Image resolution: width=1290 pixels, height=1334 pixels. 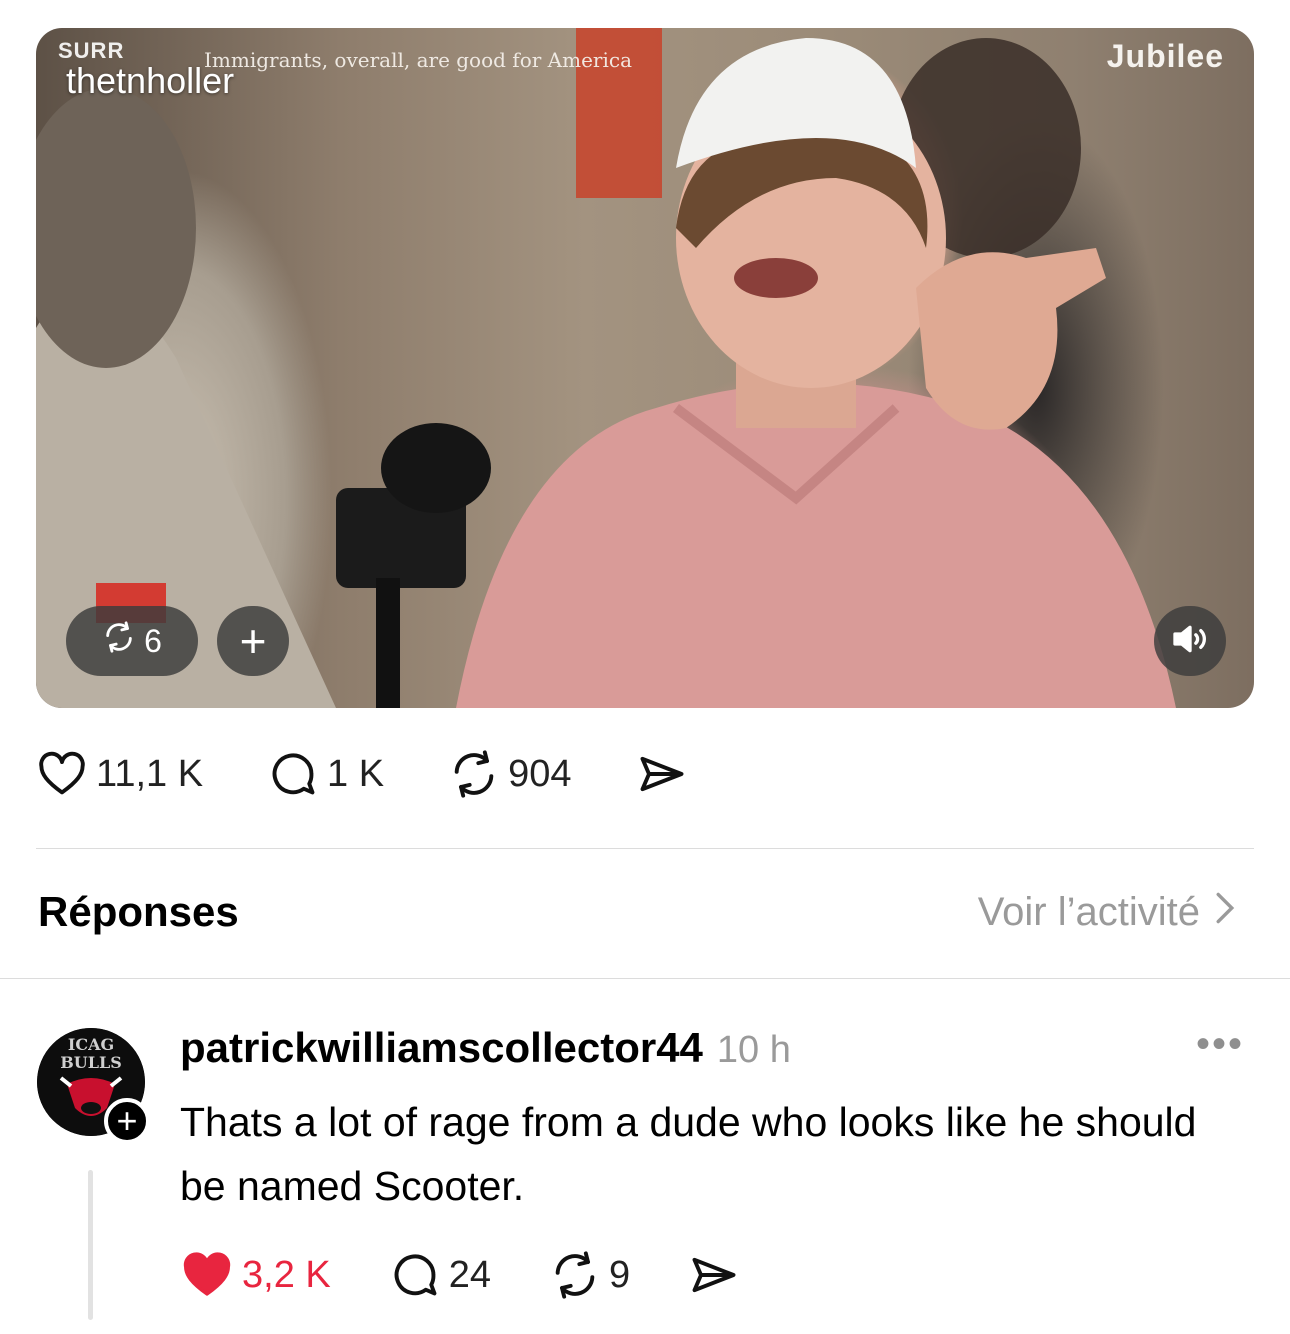 What do you see at coordinates (207, 1275) in the screenshot?
I see `heart-filled-icon` at bounding box center [207, 1275].